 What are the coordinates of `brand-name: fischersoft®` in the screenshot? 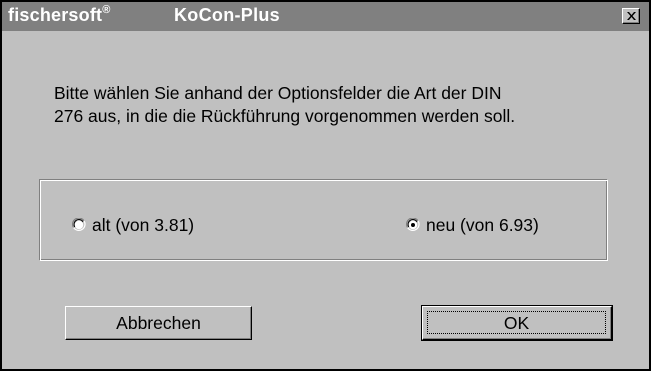 It's located at (59, 15).